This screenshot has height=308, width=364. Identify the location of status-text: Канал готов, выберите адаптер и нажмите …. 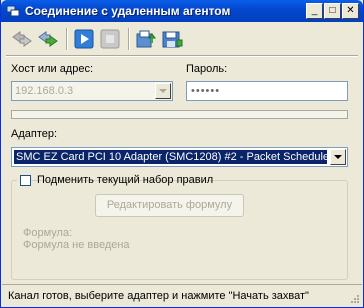
(158, 296).